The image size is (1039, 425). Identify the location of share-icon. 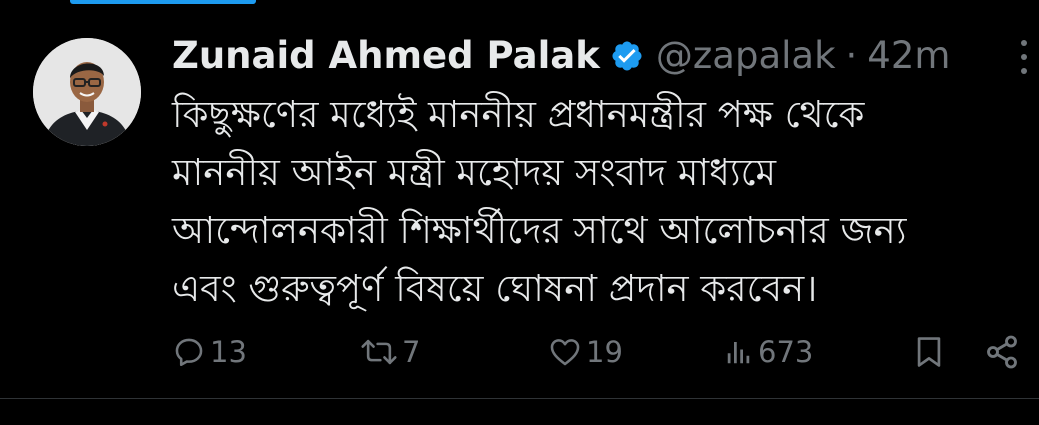
(1002, 352).